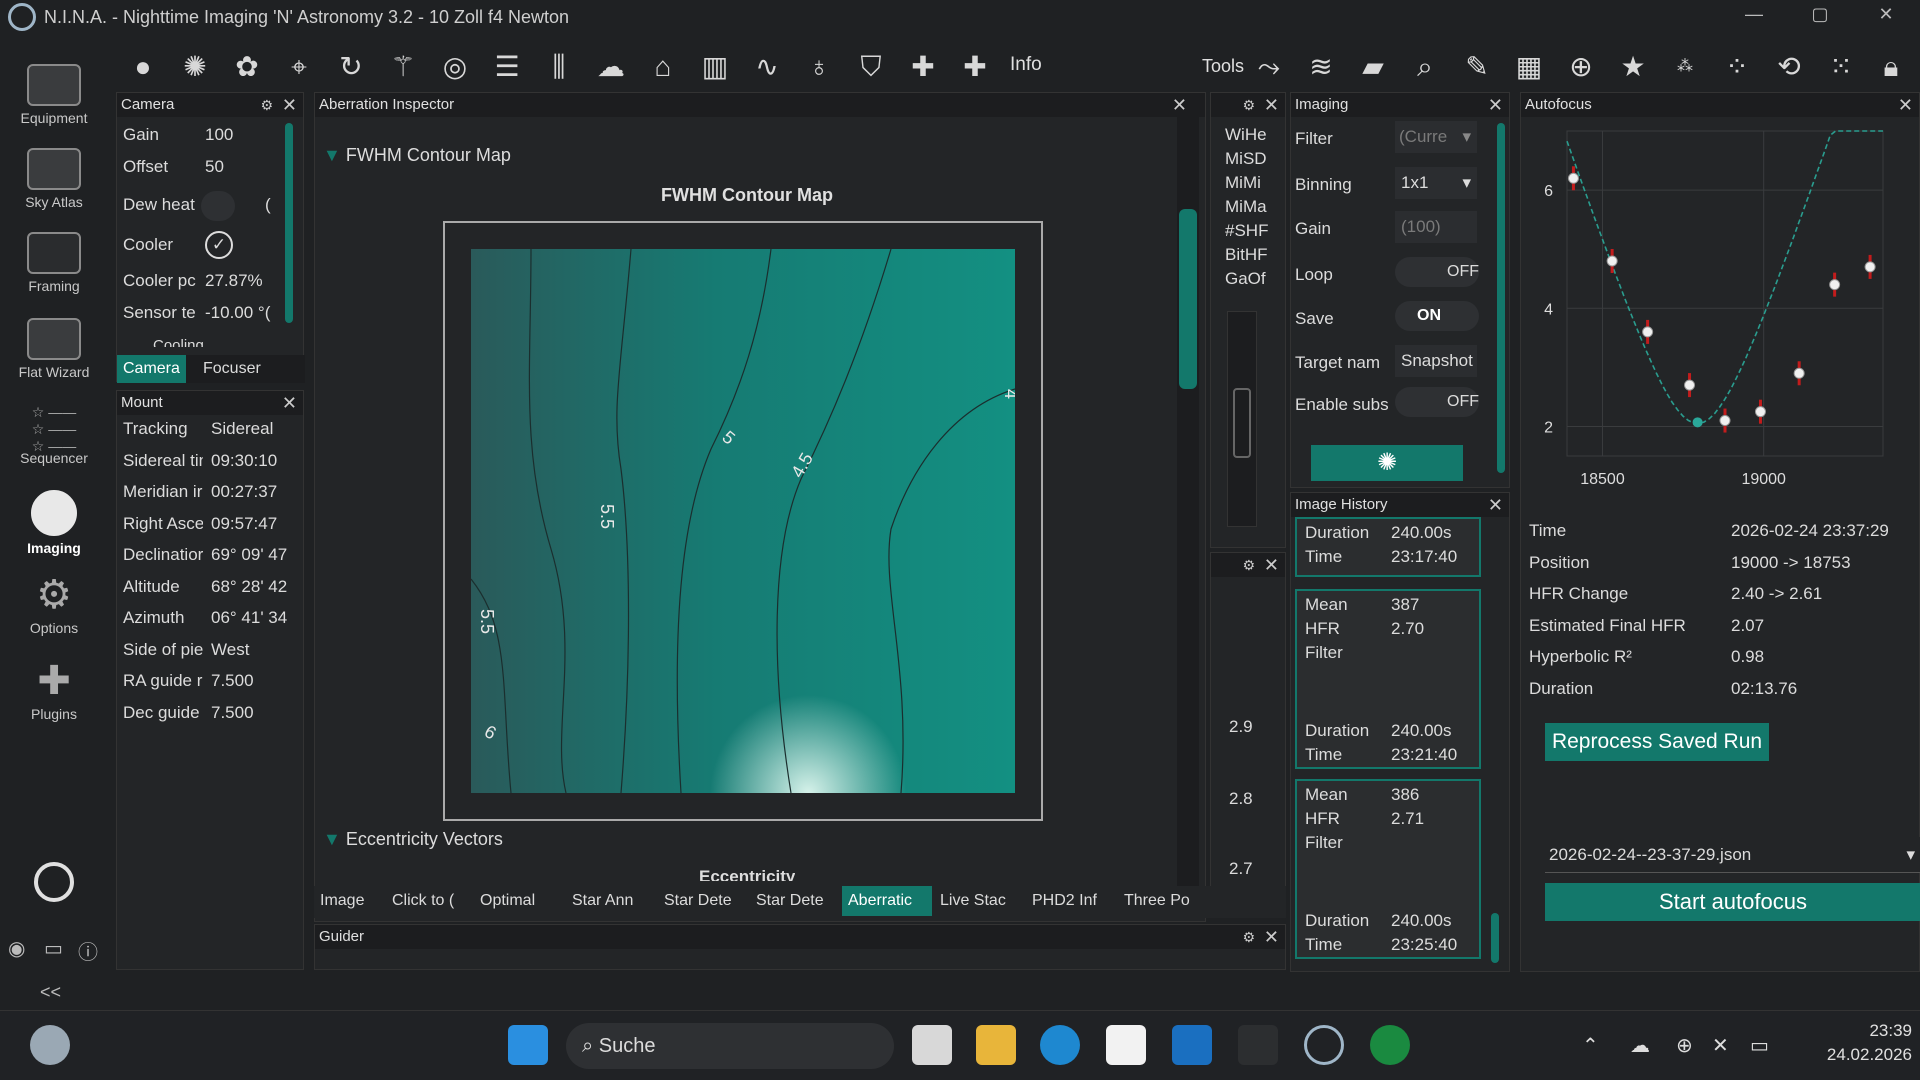  I want to click on autofocus-file-select: 2026-02-24--23-37-29.json ▾, so click(1732, 855).